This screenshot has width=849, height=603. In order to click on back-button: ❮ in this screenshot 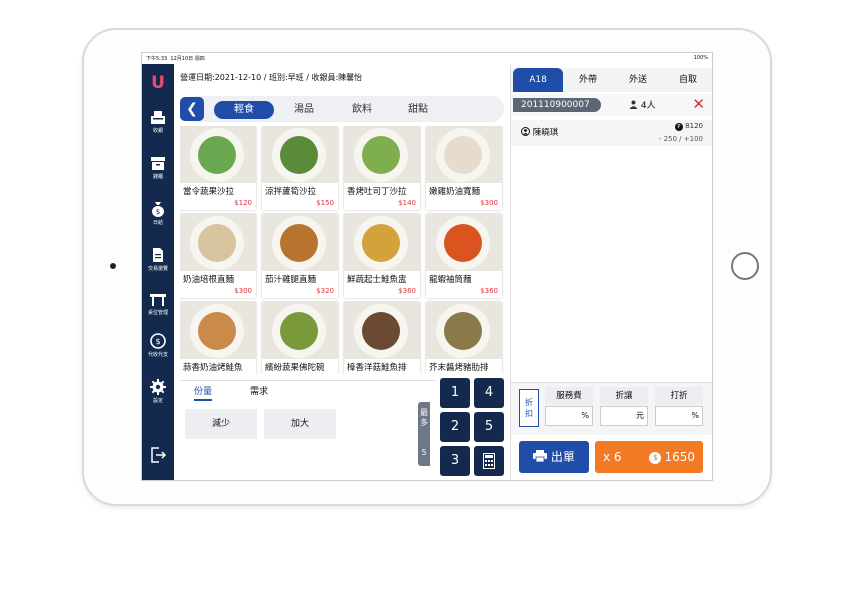, I will do `click(192, 109)`.